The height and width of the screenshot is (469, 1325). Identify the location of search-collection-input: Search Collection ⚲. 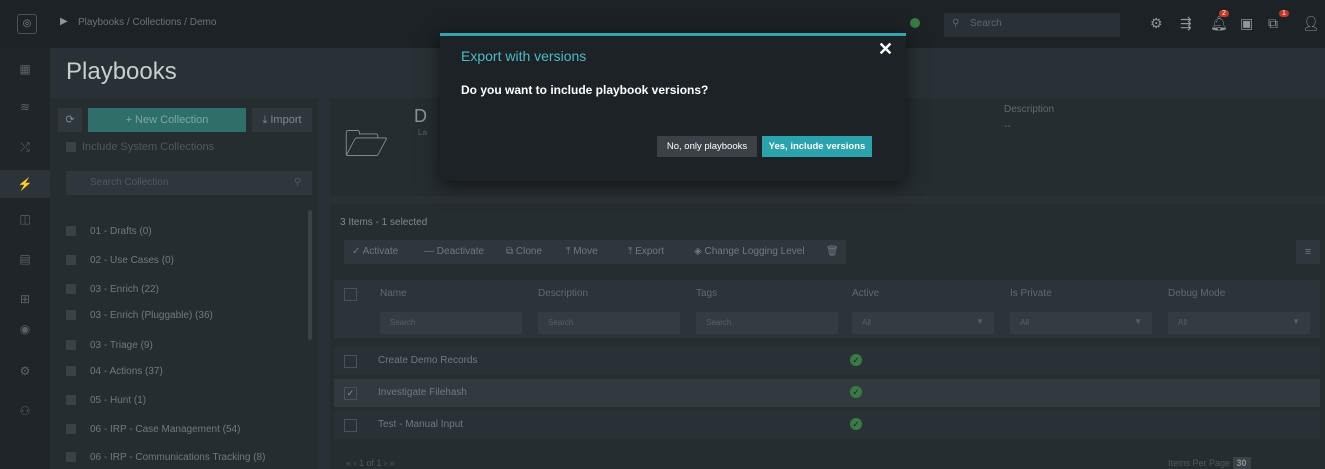
(189, 183).